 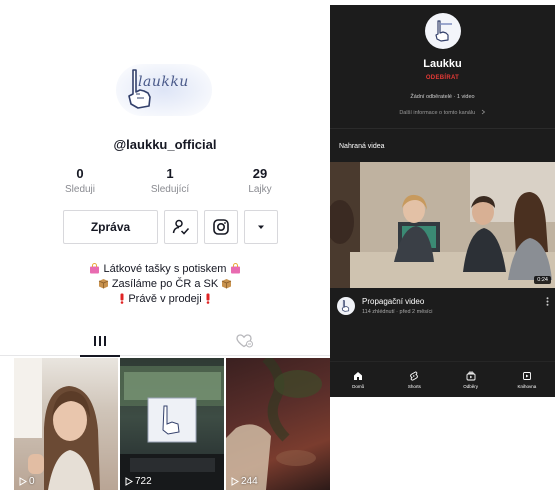 I want to click on caret-down-icon, so click(x=261, y=227).